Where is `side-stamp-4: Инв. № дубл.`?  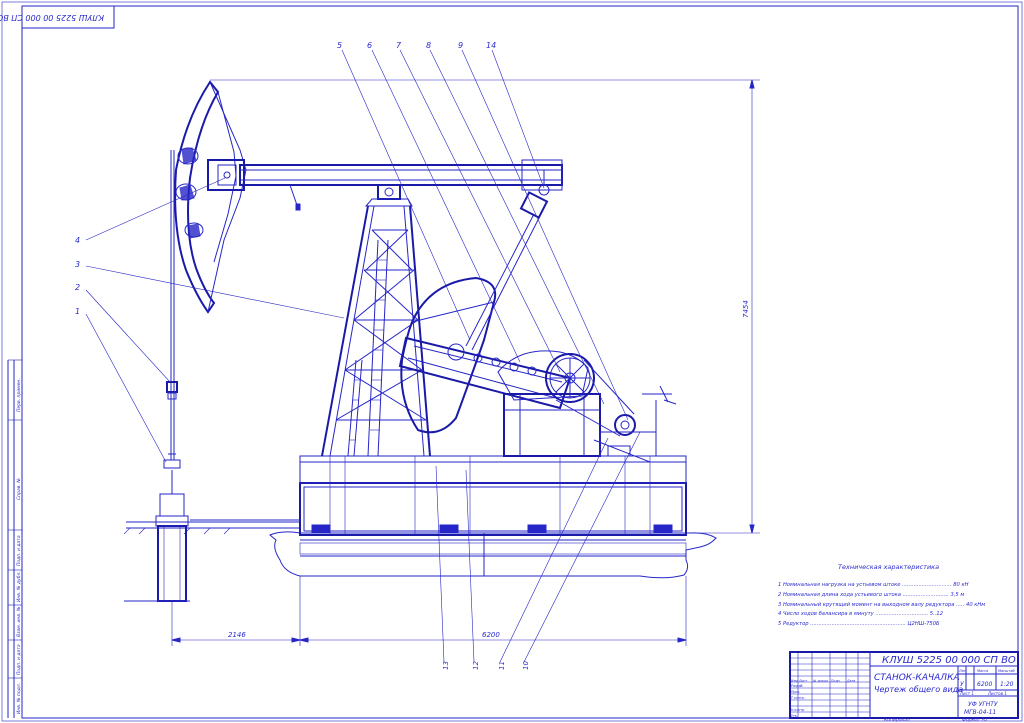 side-stamp-4: Инв. № дубл. is located at coordinates (19, 586).